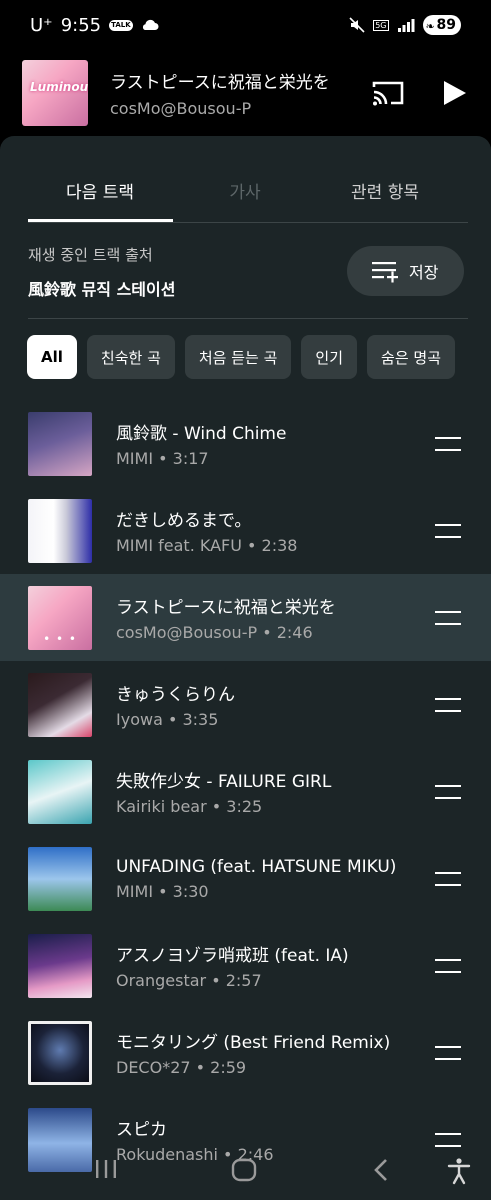 This screenshot has width=491, height=1200. Describe the element at coordinates (184, 521) in the screenshot. I see `track-title: だきしめるまで。` at that location.